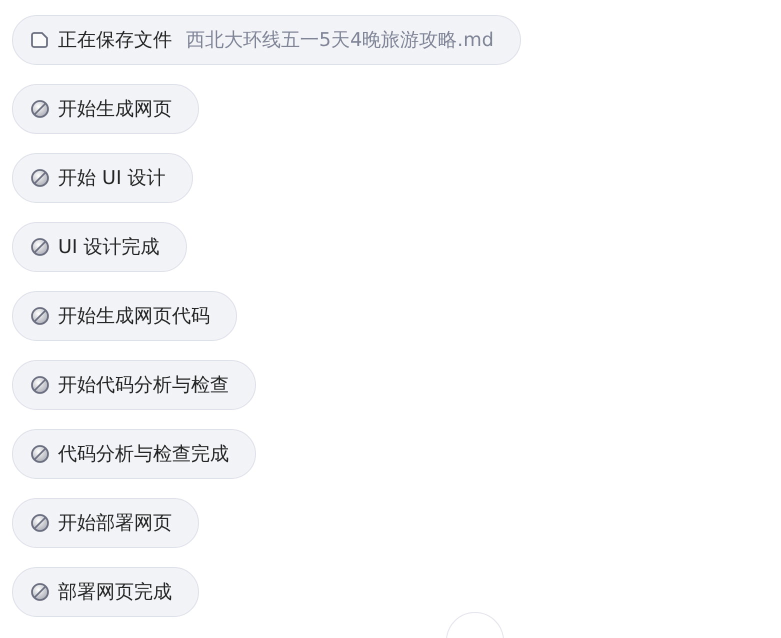  Describe the element at coordinates (340, 40) in the screenshot. I see `file-name: 西北大环线五一5天4晚旅游攻略.md` at that location.